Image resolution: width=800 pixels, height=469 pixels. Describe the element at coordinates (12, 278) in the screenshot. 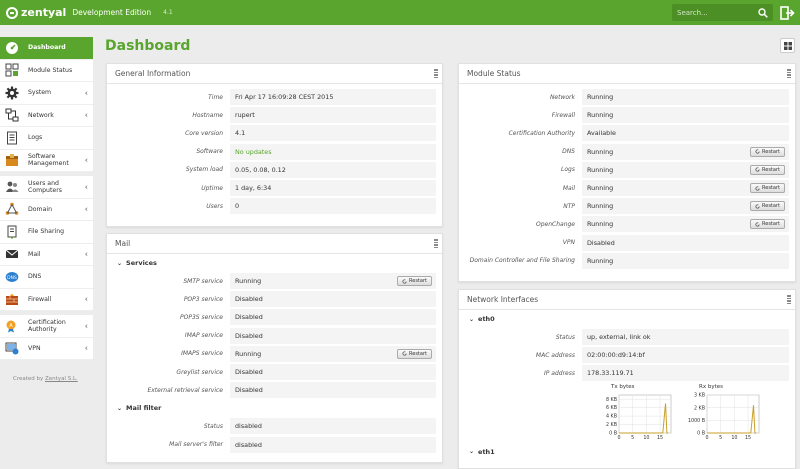

I see `svg-text: DNS` at that location.